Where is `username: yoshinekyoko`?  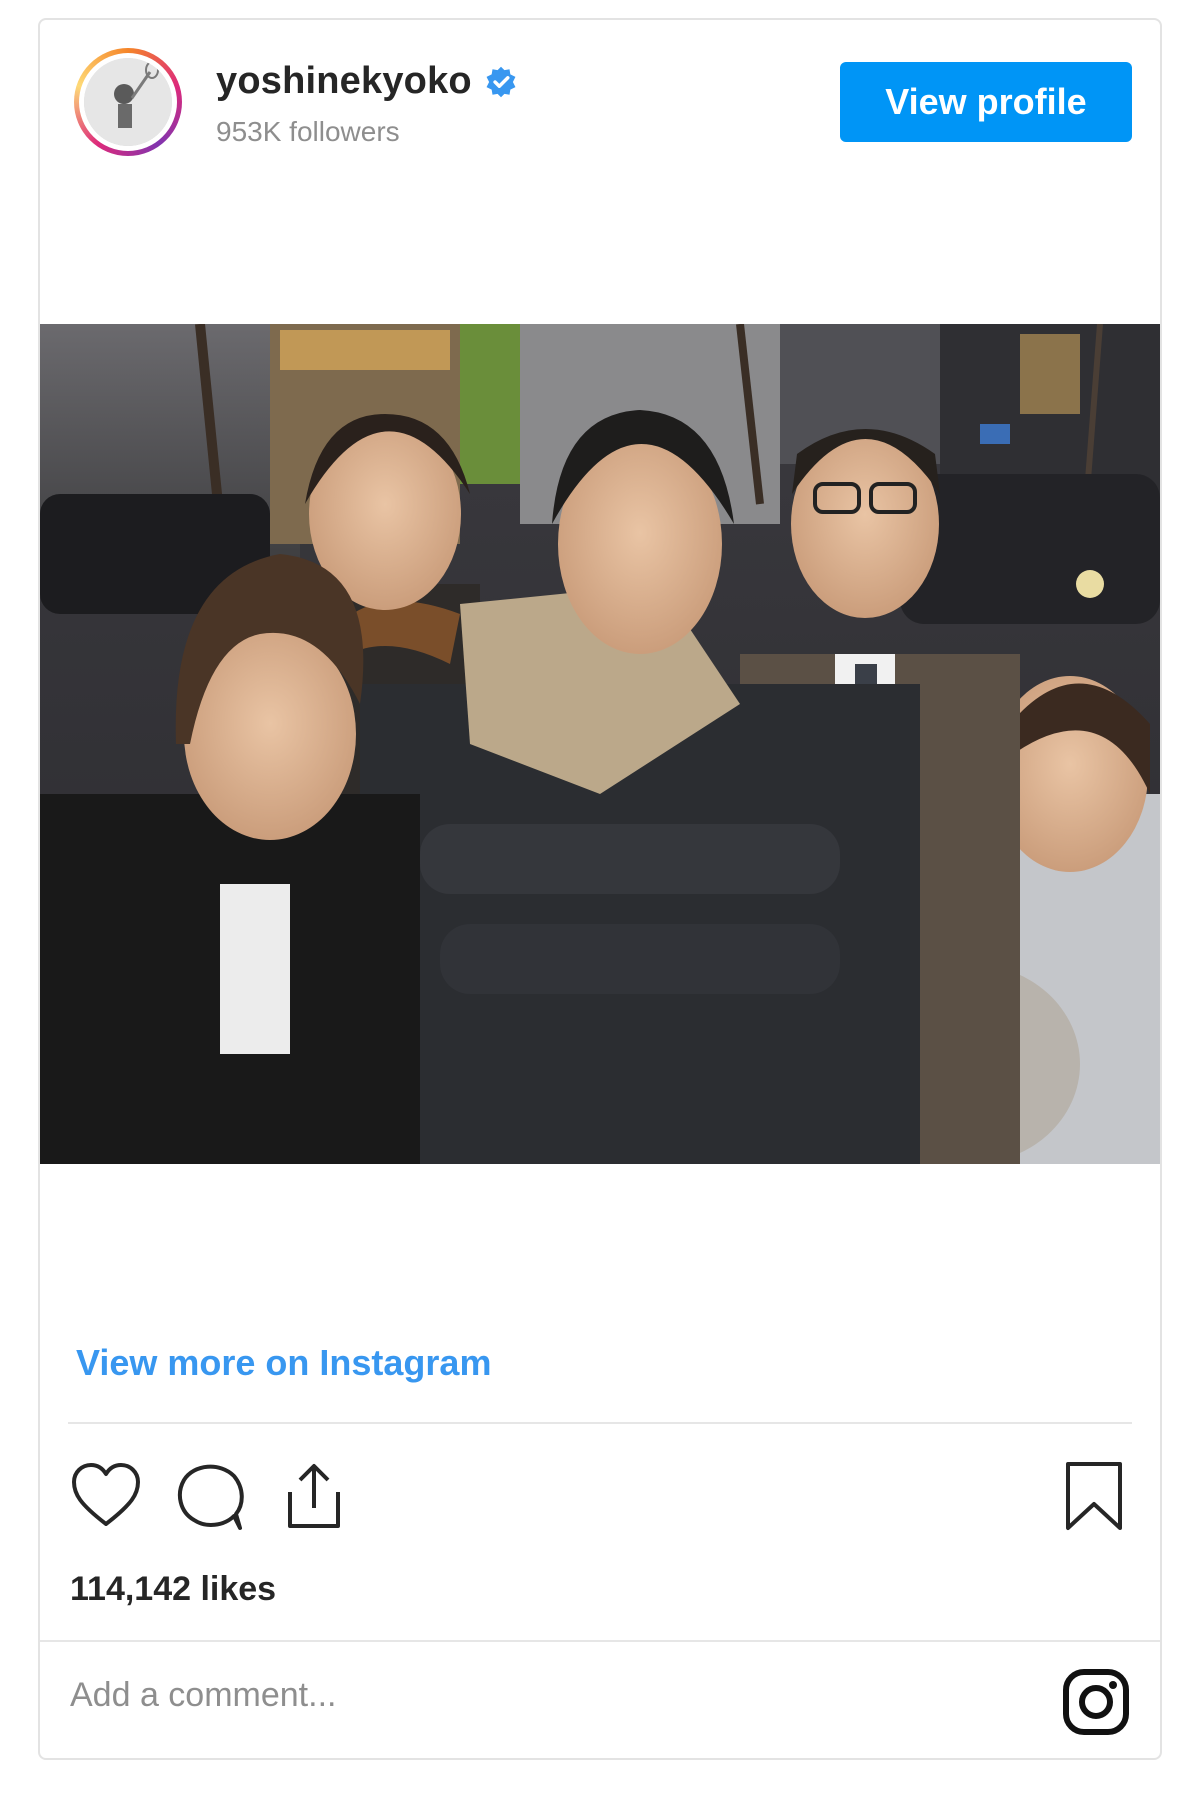 username: yoshinekyoko is located at coordinates (344, 81).